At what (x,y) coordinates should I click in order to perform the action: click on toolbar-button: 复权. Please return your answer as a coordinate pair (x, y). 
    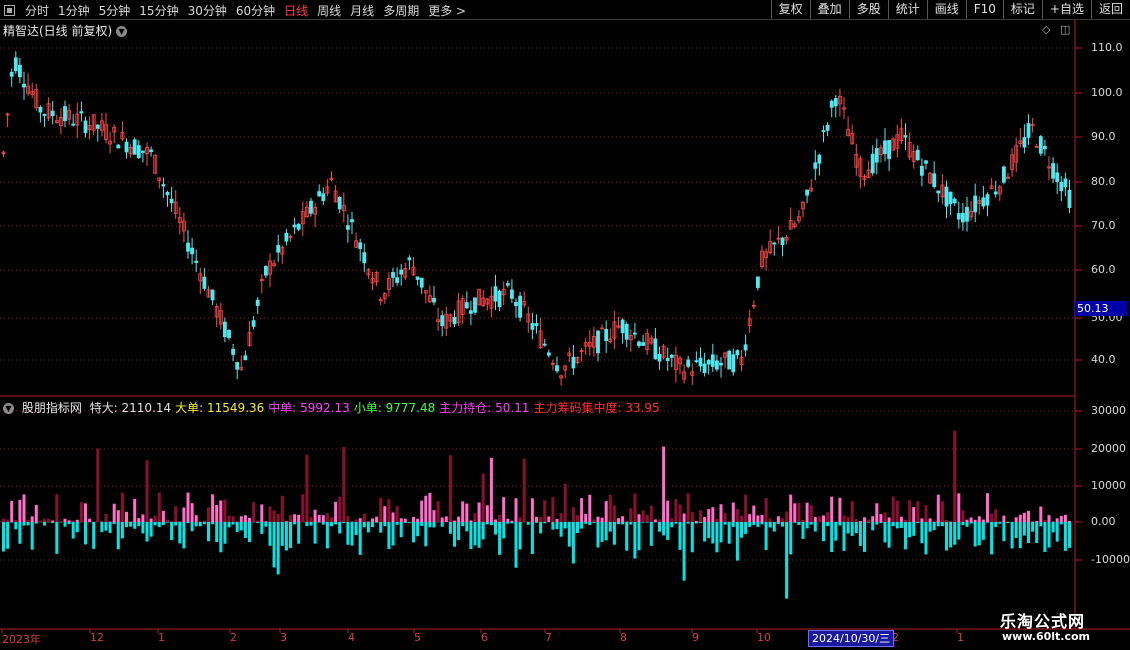
    Looking at the image, I should click on (790, 9).